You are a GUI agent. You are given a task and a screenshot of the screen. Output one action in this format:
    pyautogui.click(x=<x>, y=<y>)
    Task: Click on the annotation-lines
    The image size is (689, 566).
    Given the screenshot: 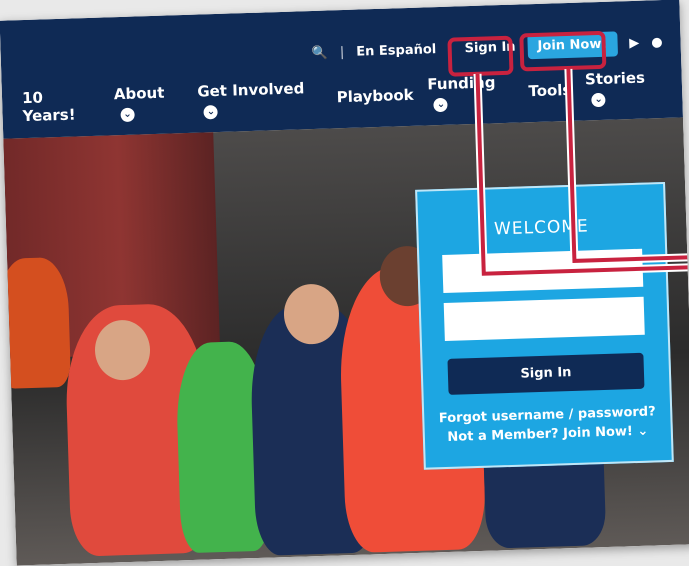 What is the action you would take?
    pyautogui.click(x=580, y=173)
    